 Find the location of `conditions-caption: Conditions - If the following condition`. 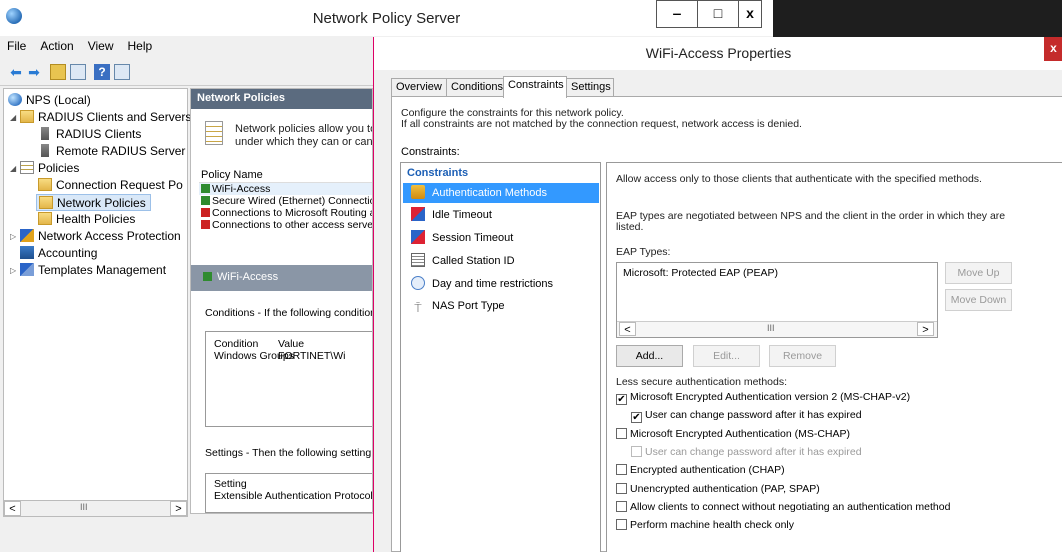

conditions-caption: Conditions - If the following condition is located at coordinates (289, 313).